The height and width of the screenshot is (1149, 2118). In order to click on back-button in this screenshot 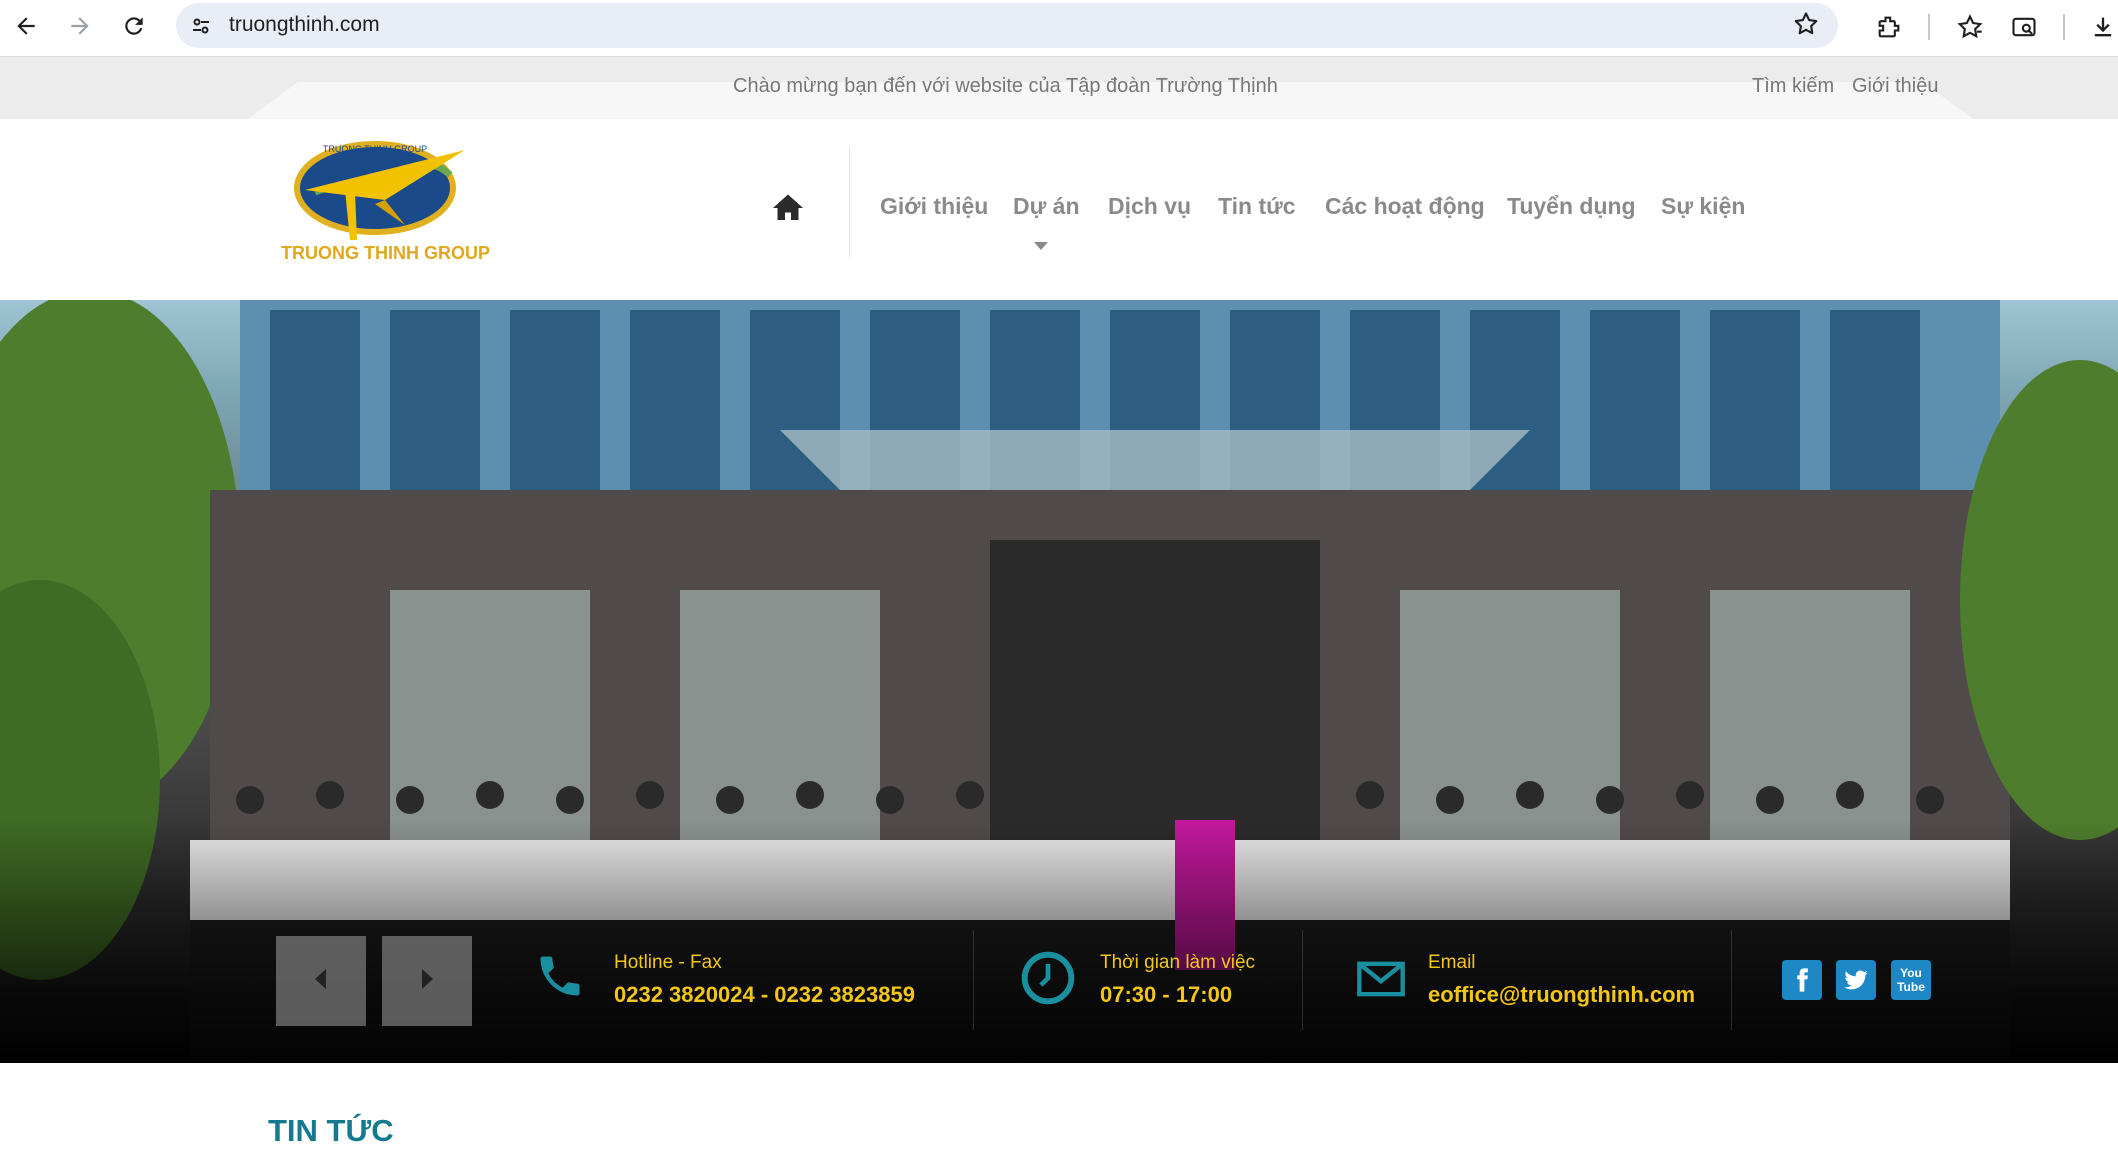, I will do `click(26, 28)`.